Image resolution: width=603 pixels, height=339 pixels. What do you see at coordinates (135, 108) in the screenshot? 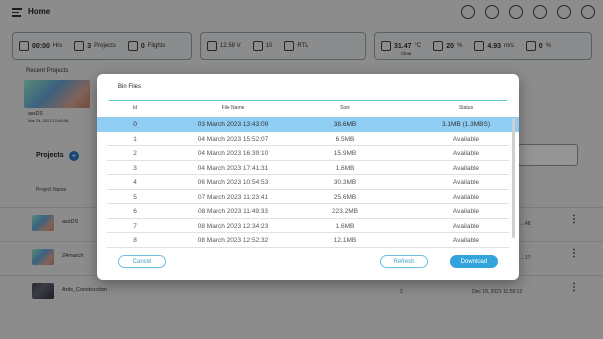
I see `id-column-header: Id` at bounding box center [135, 108].